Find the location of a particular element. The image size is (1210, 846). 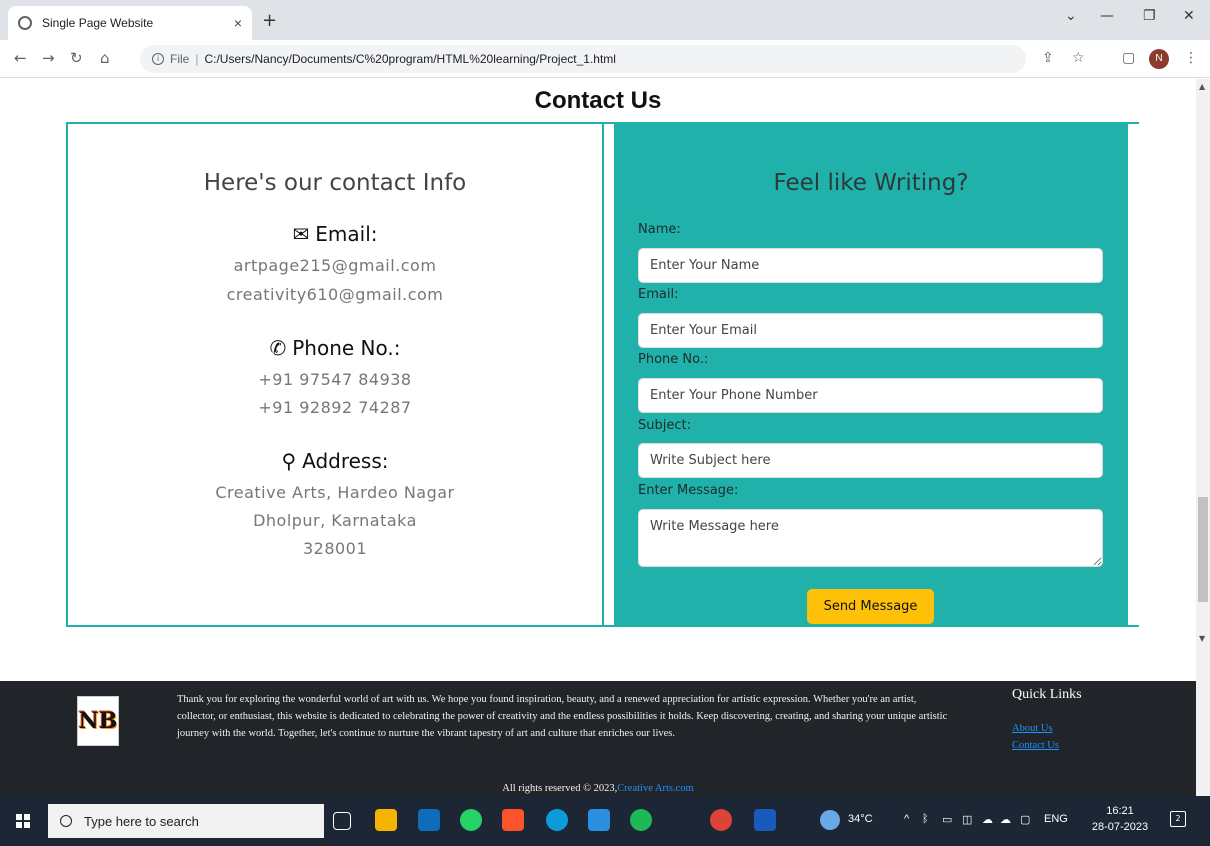

copyright-link: Creative Arts.com is located at coordinates (655, 788).